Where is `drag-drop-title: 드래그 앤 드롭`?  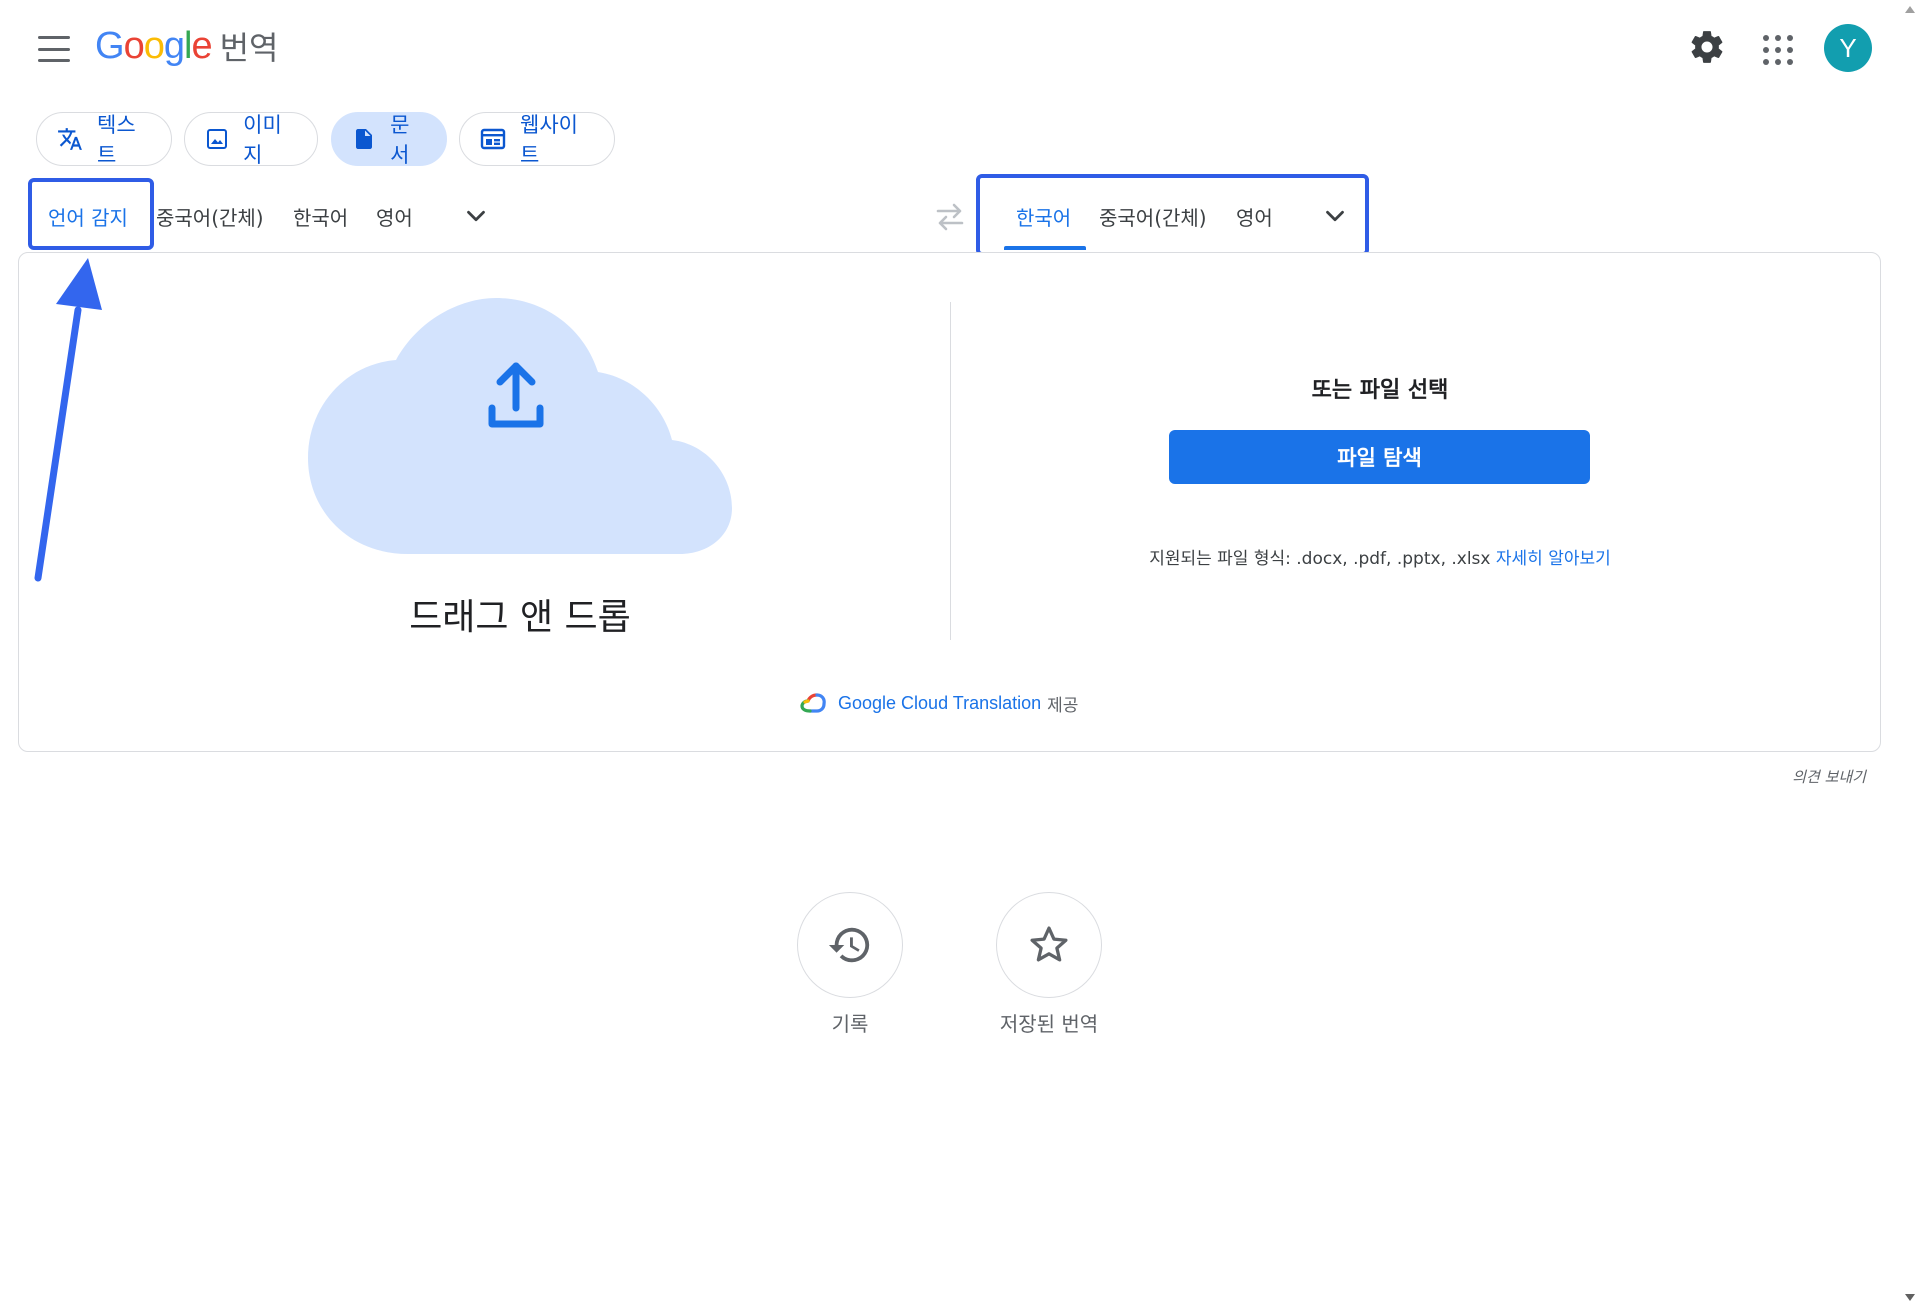
drag-drop-title: 드래그 앤 드롭 is located at coordinates (520, 617).